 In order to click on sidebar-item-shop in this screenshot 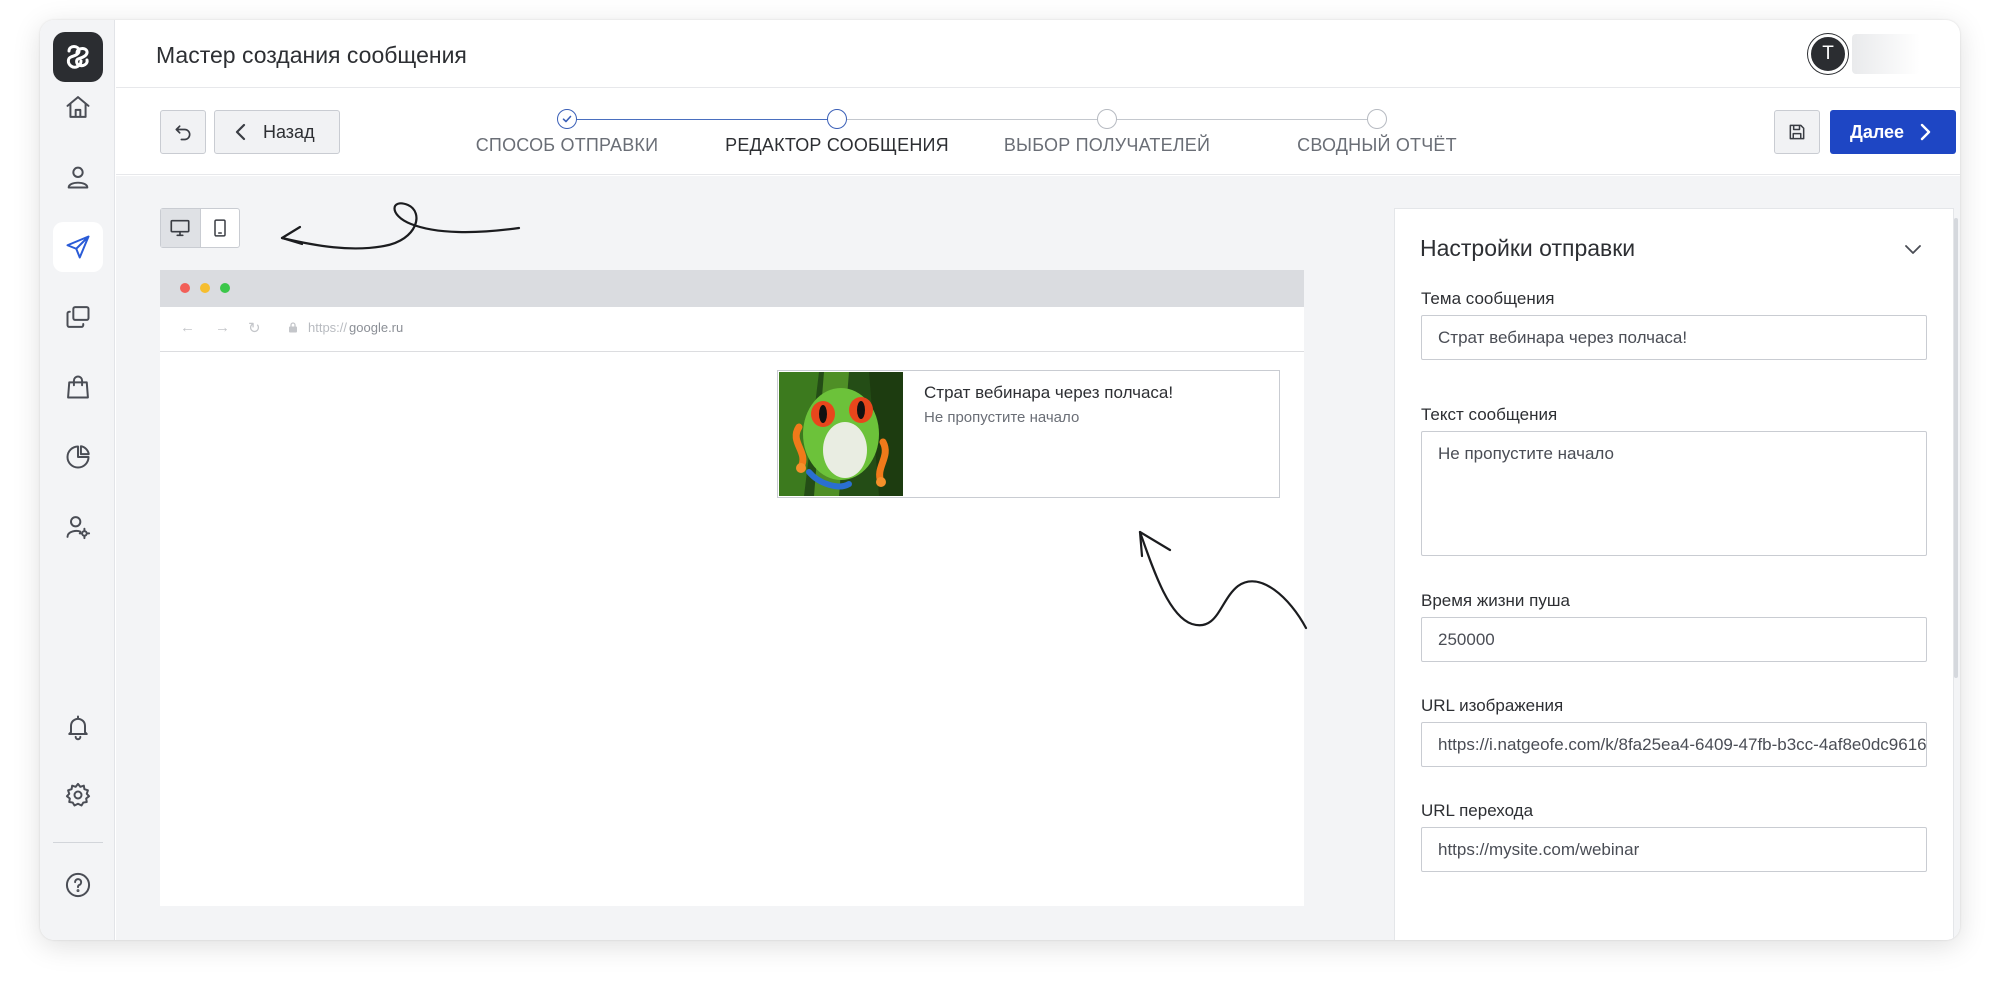, I will do `click(78, 387)`.